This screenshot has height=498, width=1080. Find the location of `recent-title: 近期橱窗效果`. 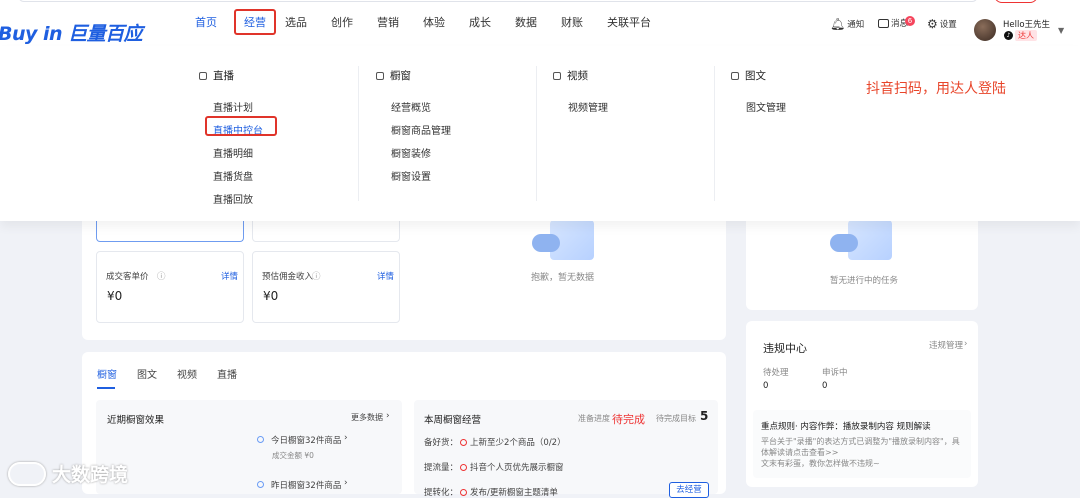

recent-title: 近期橱窗效果 is located at coordinates (136, 420).